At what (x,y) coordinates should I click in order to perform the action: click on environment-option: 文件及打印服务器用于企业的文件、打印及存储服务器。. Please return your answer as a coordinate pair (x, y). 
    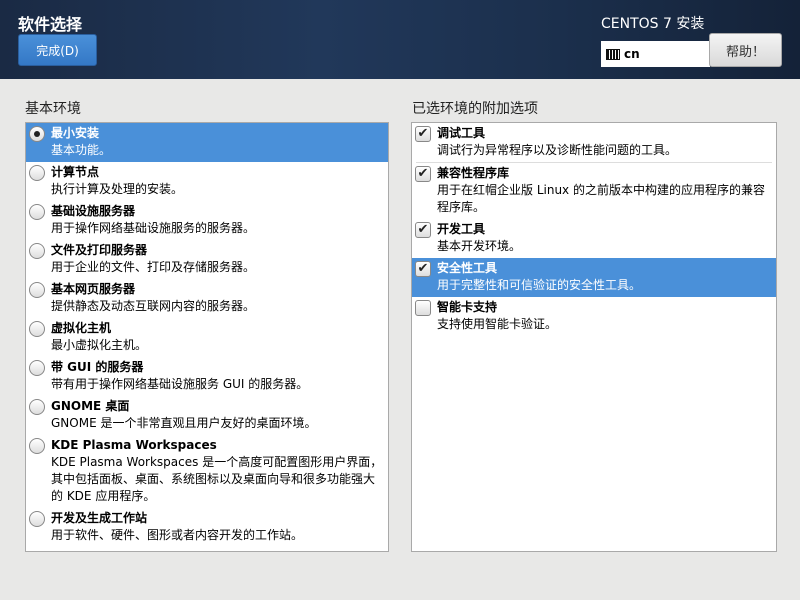
    Looking at the image, I should click on (207, 259).